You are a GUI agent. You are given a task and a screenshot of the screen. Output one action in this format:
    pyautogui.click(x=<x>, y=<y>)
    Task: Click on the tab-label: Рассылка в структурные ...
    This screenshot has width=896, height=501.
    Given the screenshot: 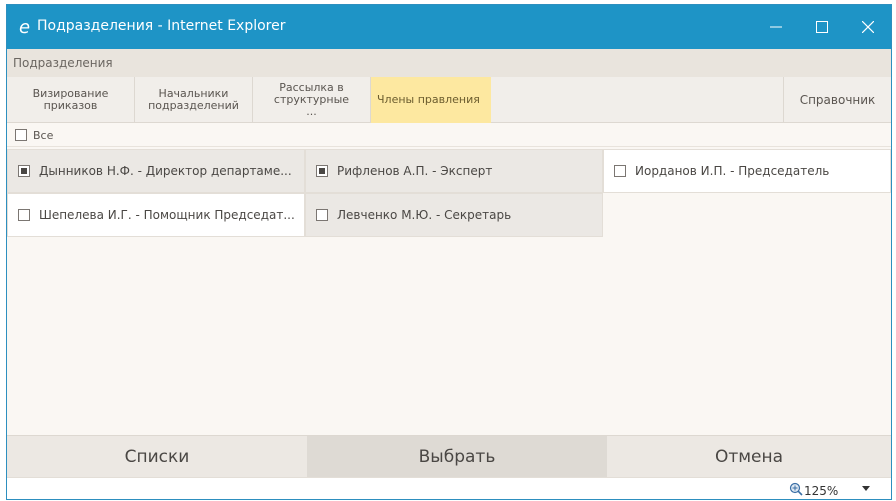 What is the action you would take?
    pyautogui.click(x=311, y=99)
    